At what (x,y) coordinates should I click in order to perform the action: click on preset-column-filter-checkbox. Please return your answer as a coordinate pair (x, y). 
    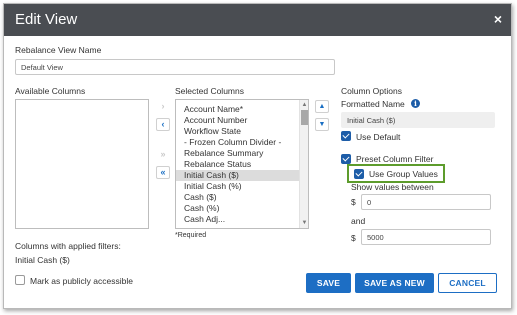
    Looking at the image, I should click on (346, 159).